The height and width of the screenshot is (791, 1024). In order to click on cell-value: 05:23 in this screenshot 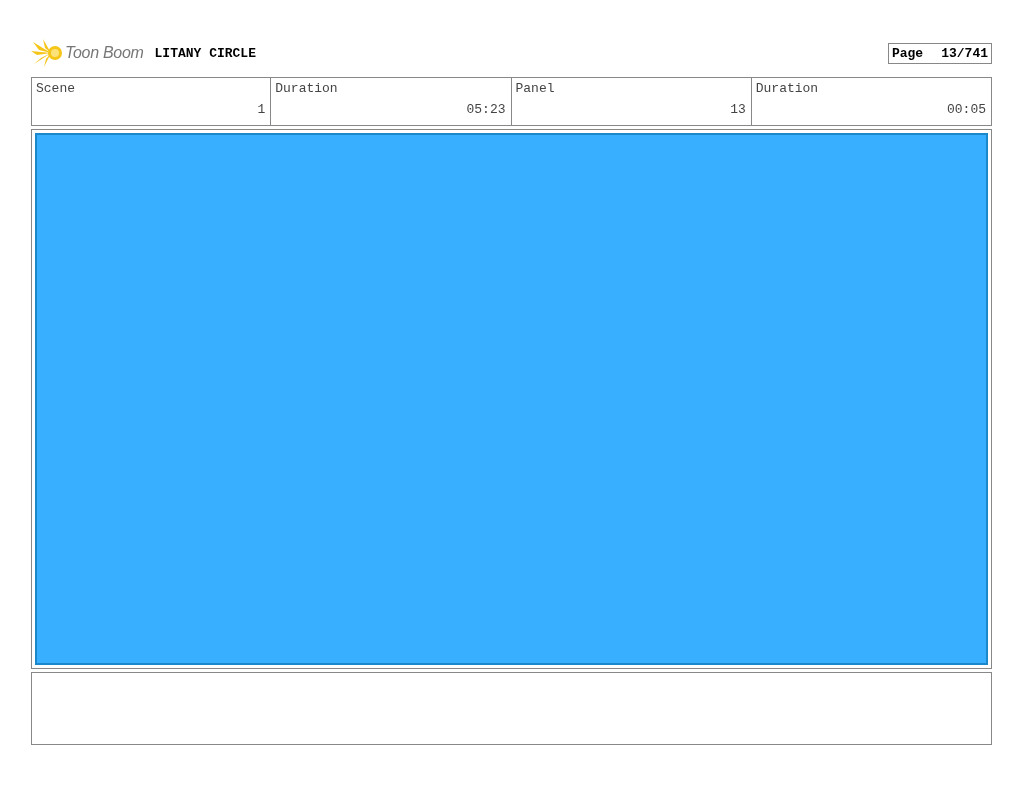, I will do `click(486, 109)`.